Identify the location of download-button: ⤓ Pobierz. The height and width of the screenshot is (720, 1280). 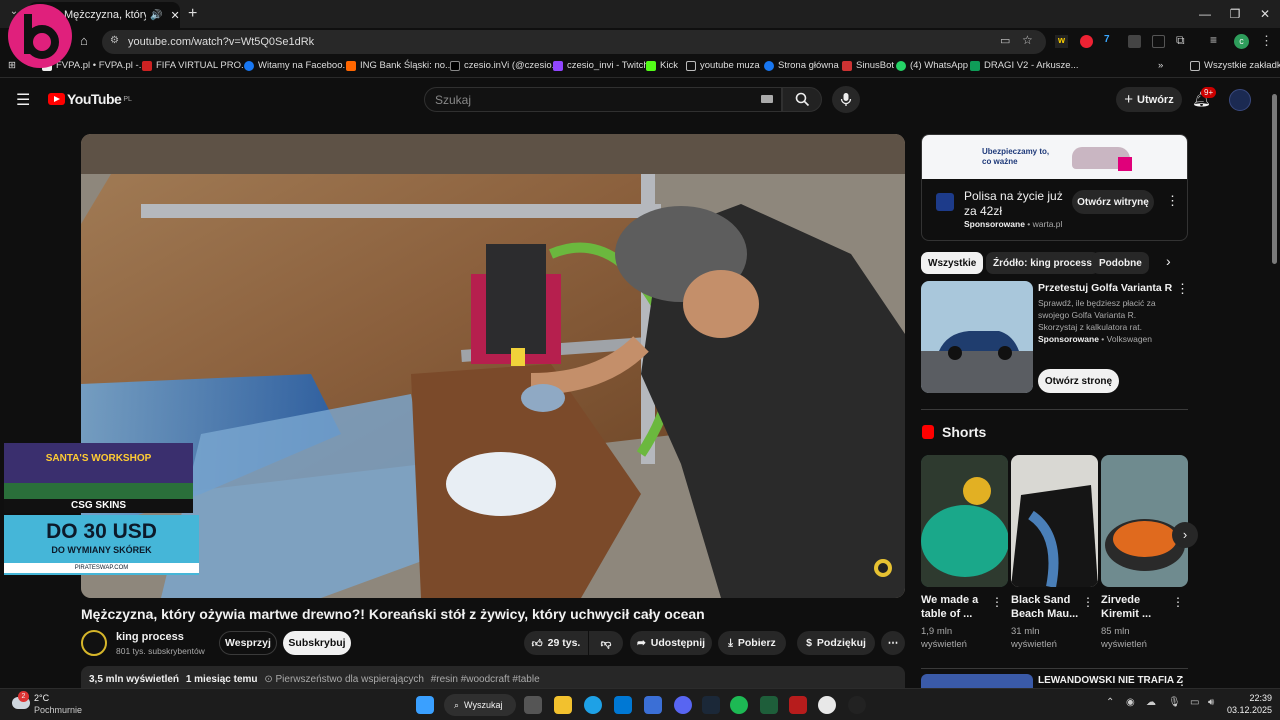
(752, 643).